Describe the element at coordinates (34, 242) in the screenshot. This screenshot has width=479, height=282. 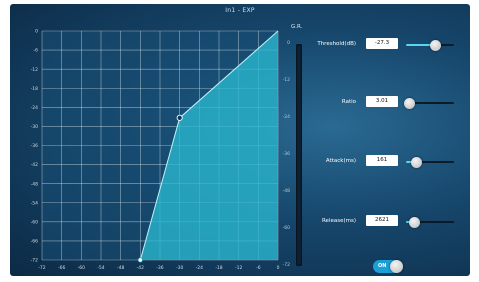
I see `y-tick-label: -66` at that location.